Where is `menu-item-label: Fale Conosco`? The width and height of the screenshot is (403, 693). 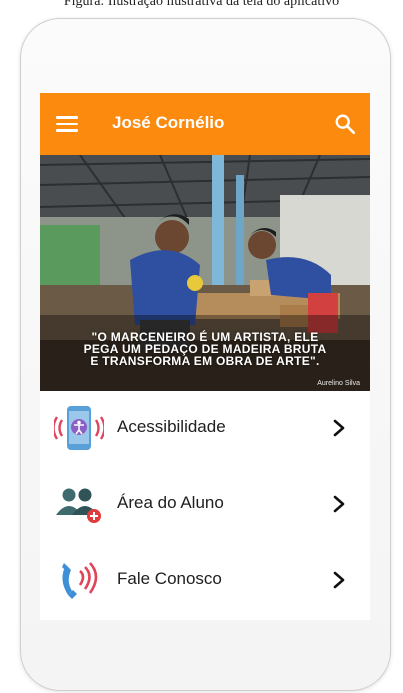
menu-item-label: Fale Conosco is located at coordinates (169, 578).